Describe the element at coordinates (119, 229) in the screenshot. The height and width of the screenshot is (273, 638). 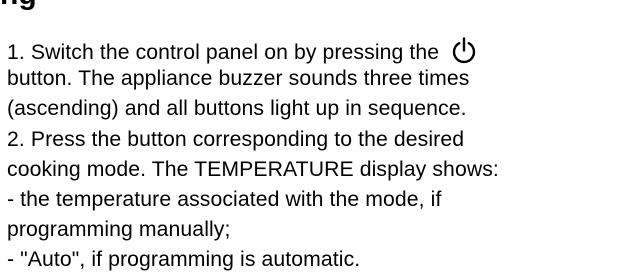
I see `instruction-line-7: programming manually;` at that location.